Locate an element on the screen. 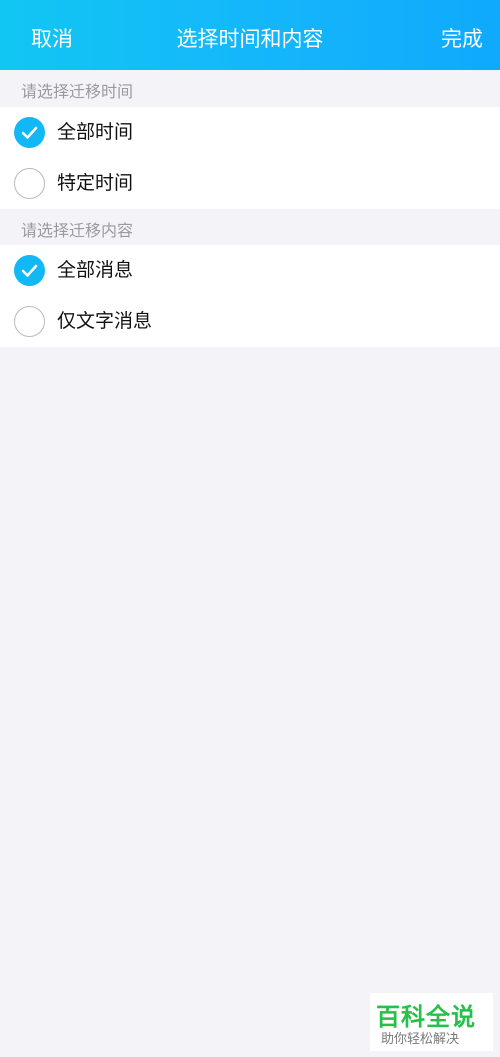  watermark-logo: 百科全说 助你轻松解决 is located at coordinates (431, 1022).